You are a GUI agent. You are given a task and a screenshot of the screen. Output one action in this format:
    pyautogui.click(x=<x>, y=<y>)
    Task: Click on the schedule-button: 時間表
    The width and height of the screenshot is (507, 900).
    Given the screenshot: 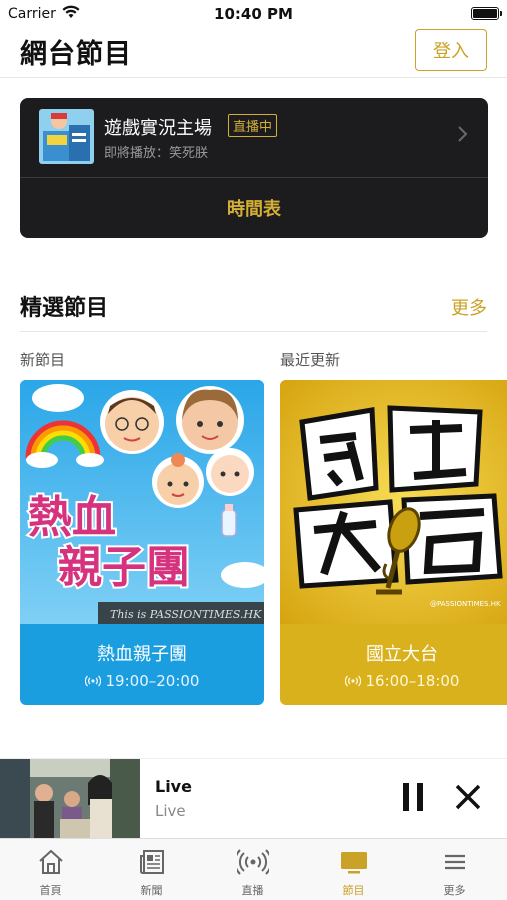 What is the action you would take?
    pyautogui.click(x=254, y=208)
    